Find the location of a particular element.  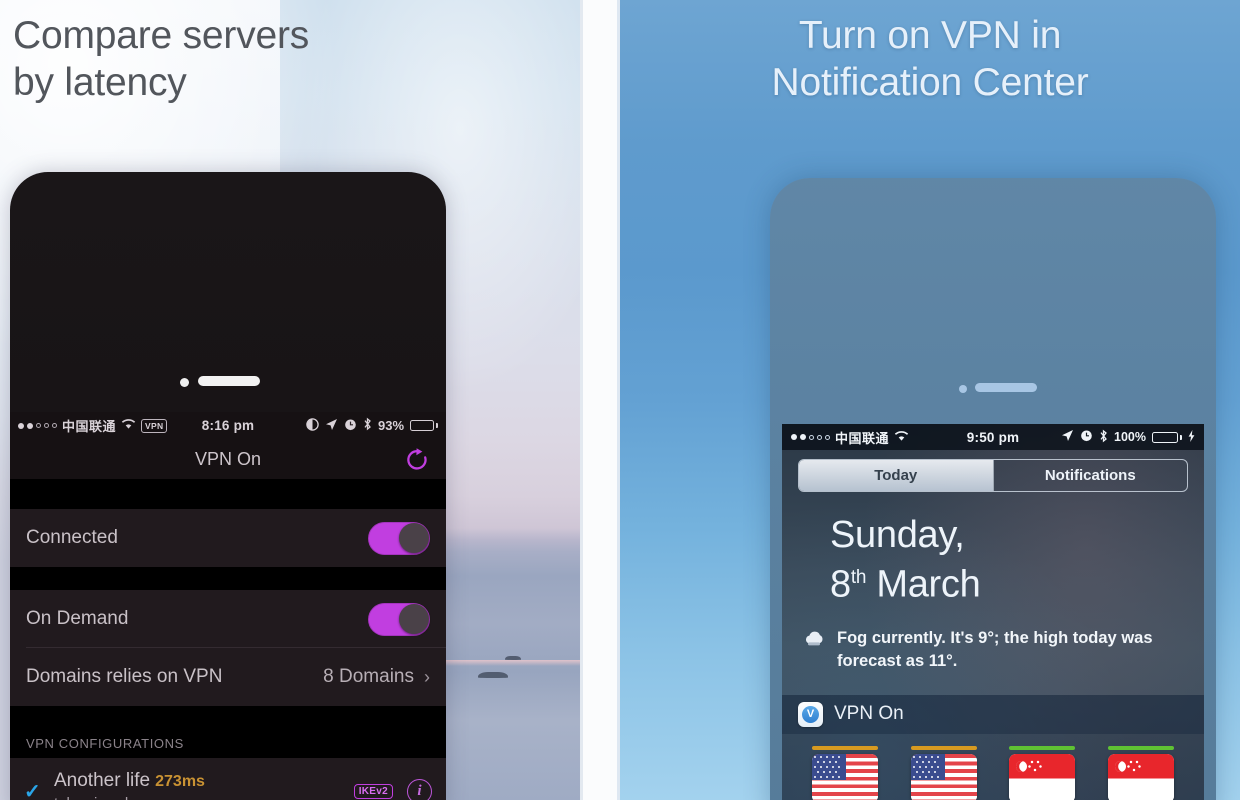

panel-divider is located at coordinates (600, 400).